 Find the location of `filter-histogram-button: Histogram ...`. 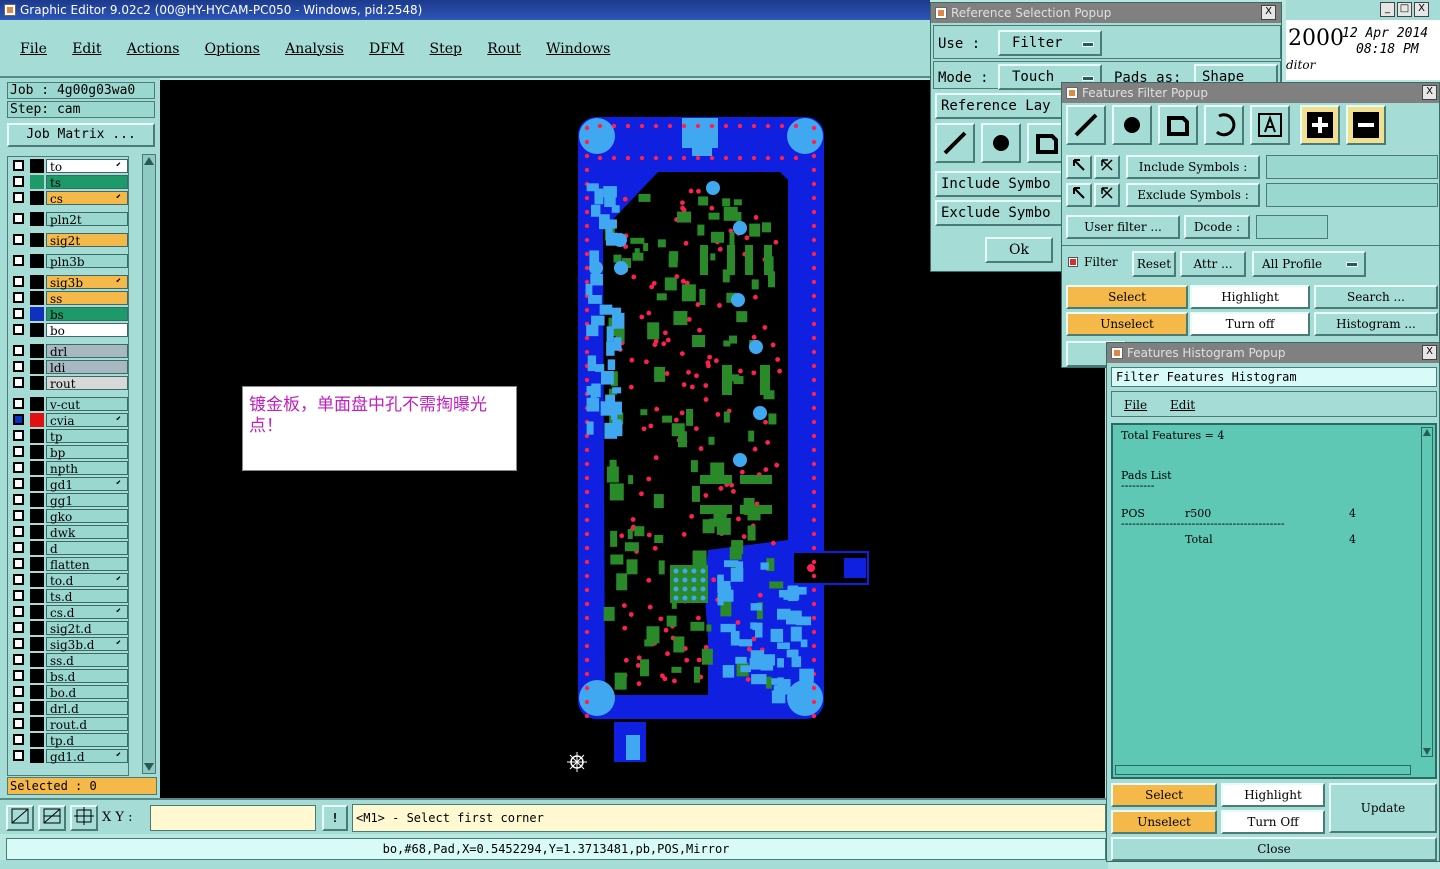

filter-histogram-button: Histogram ... is located at coordinates (1376, 324).